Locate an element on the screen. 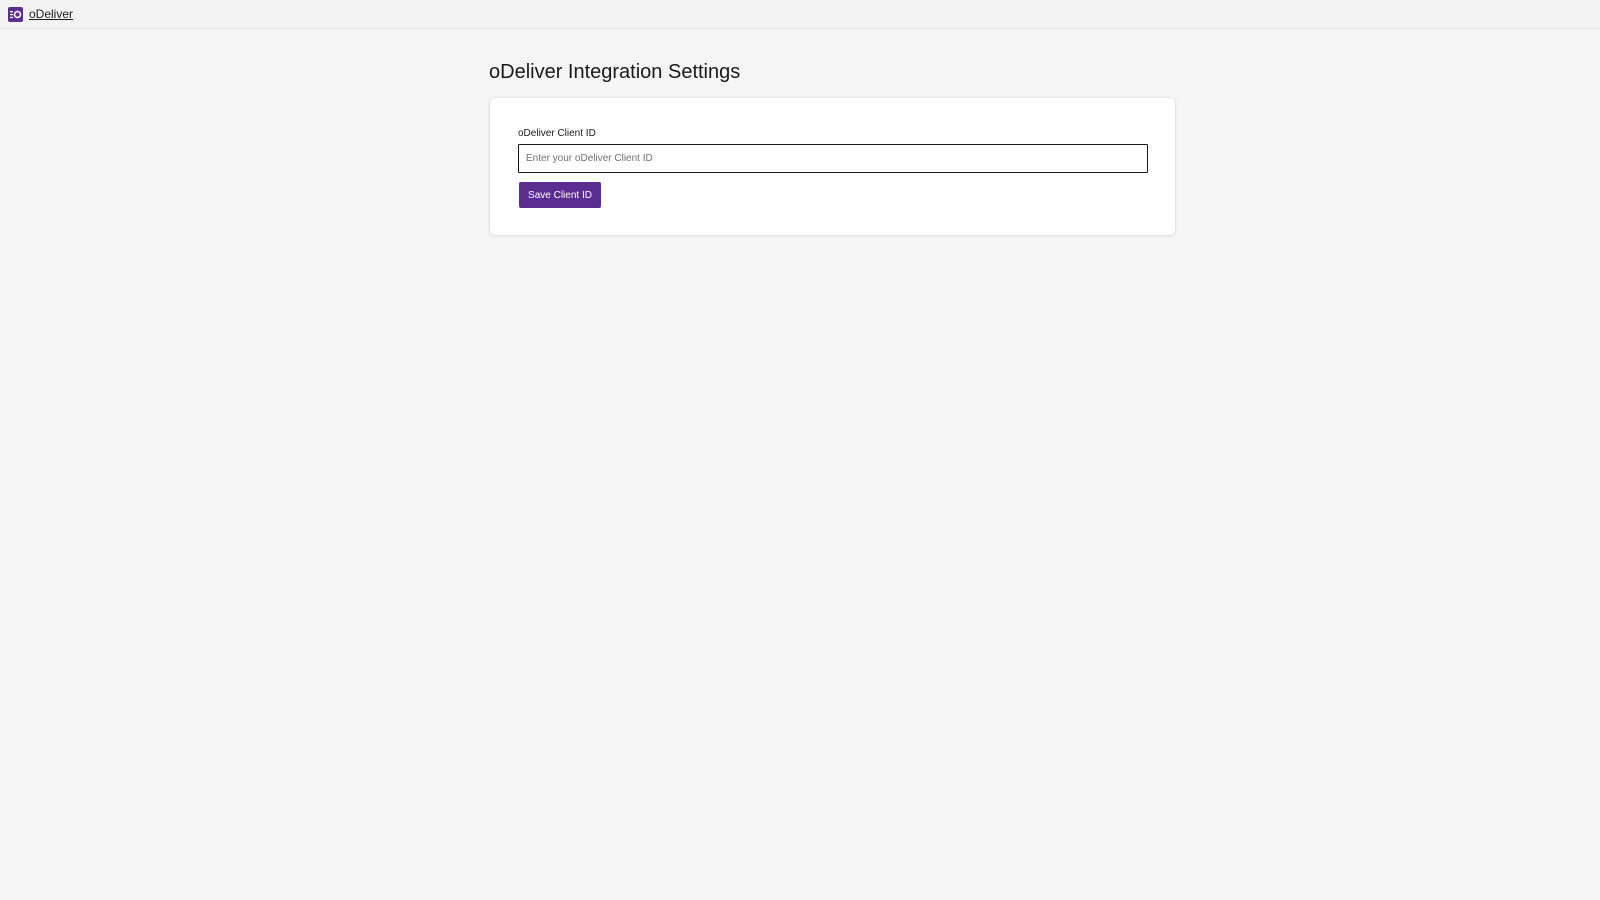  page-title: oDeliver Integration Settings is located at coordinates (615, 72).